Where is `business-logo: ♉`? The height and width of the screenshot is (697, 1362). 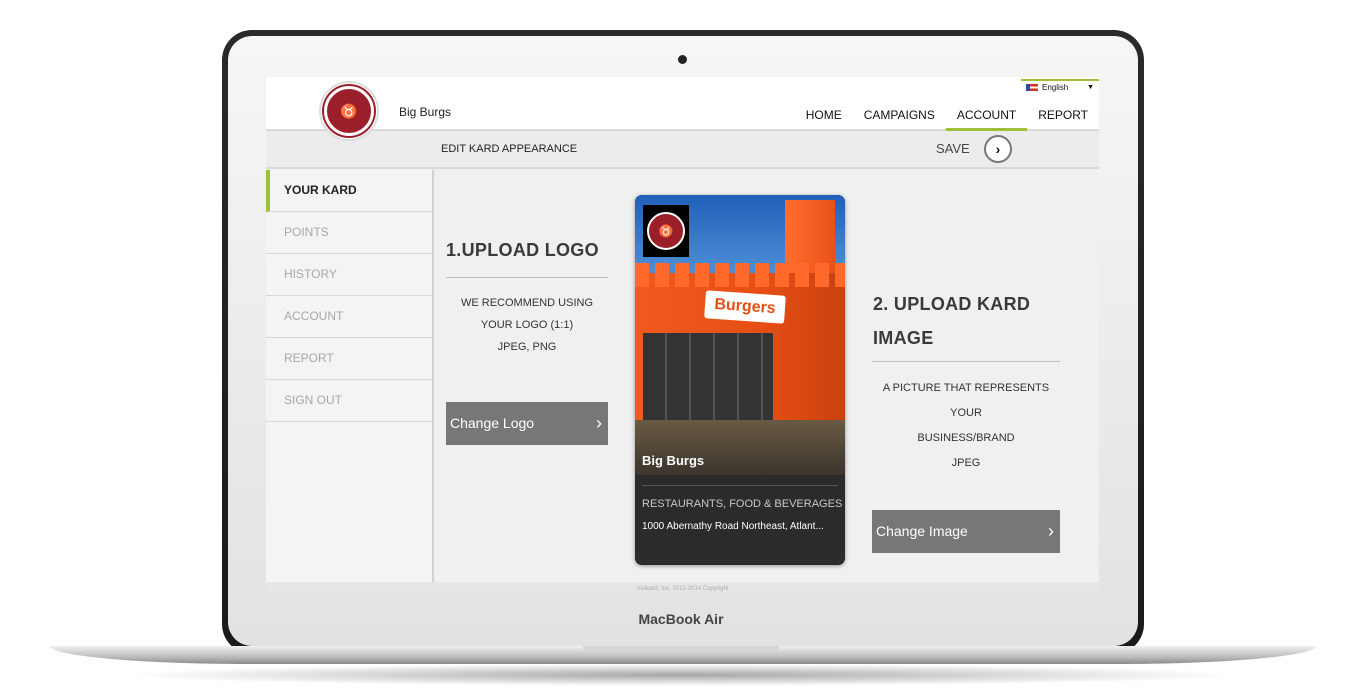 business-logo: ♉ is located at coordinates (349, 111).